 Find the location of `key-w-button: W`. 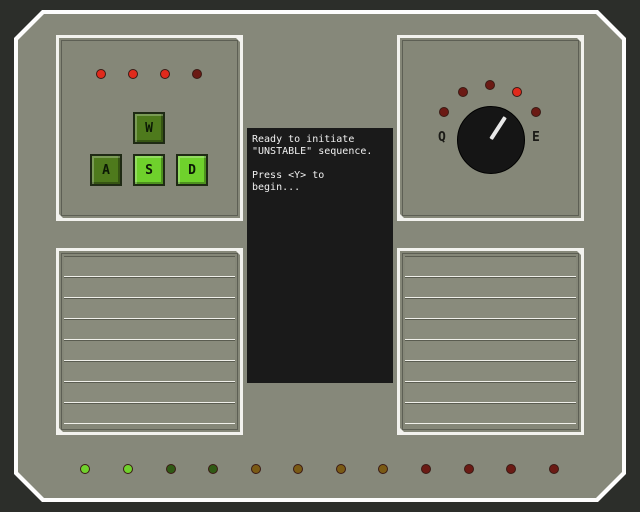

key-w-button: W is located at coordinates (149, 128).